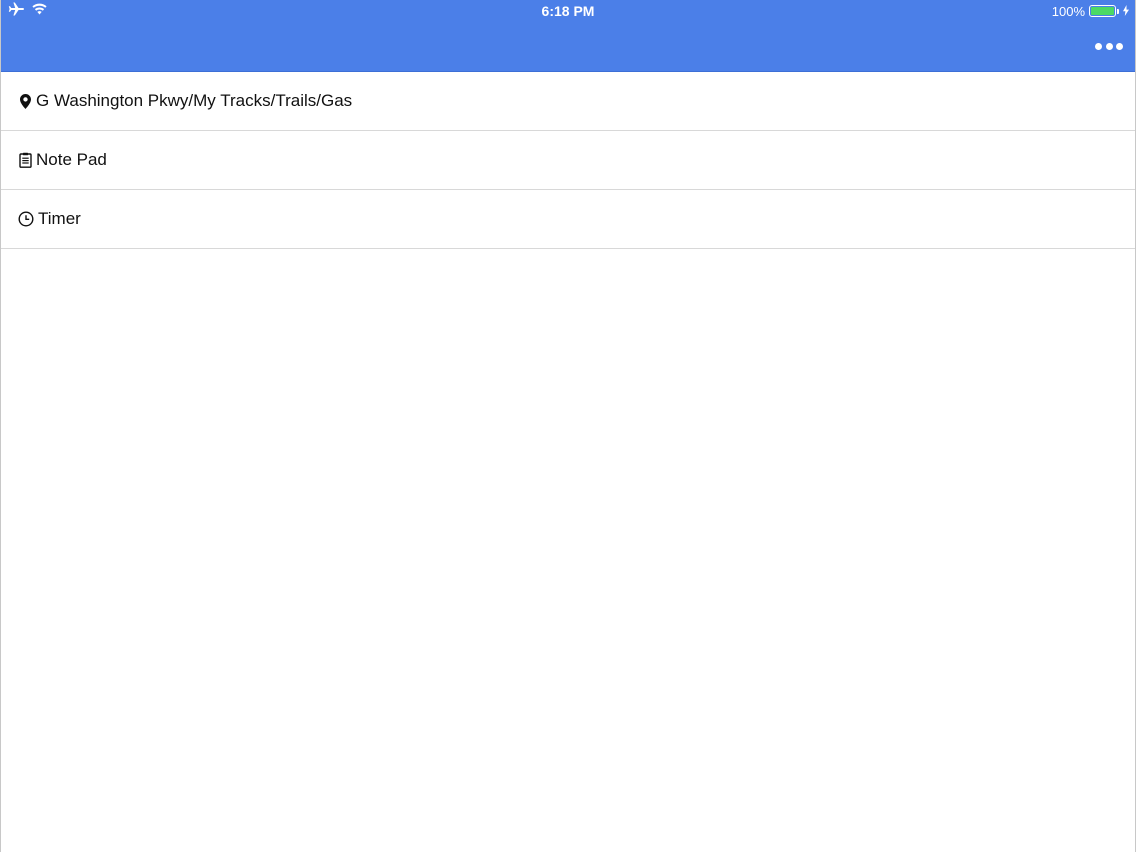 Image resolution: width=1136 pixels, height=852 pixels. I want to click on status-time: 6:18 PM, so click(568, 11).